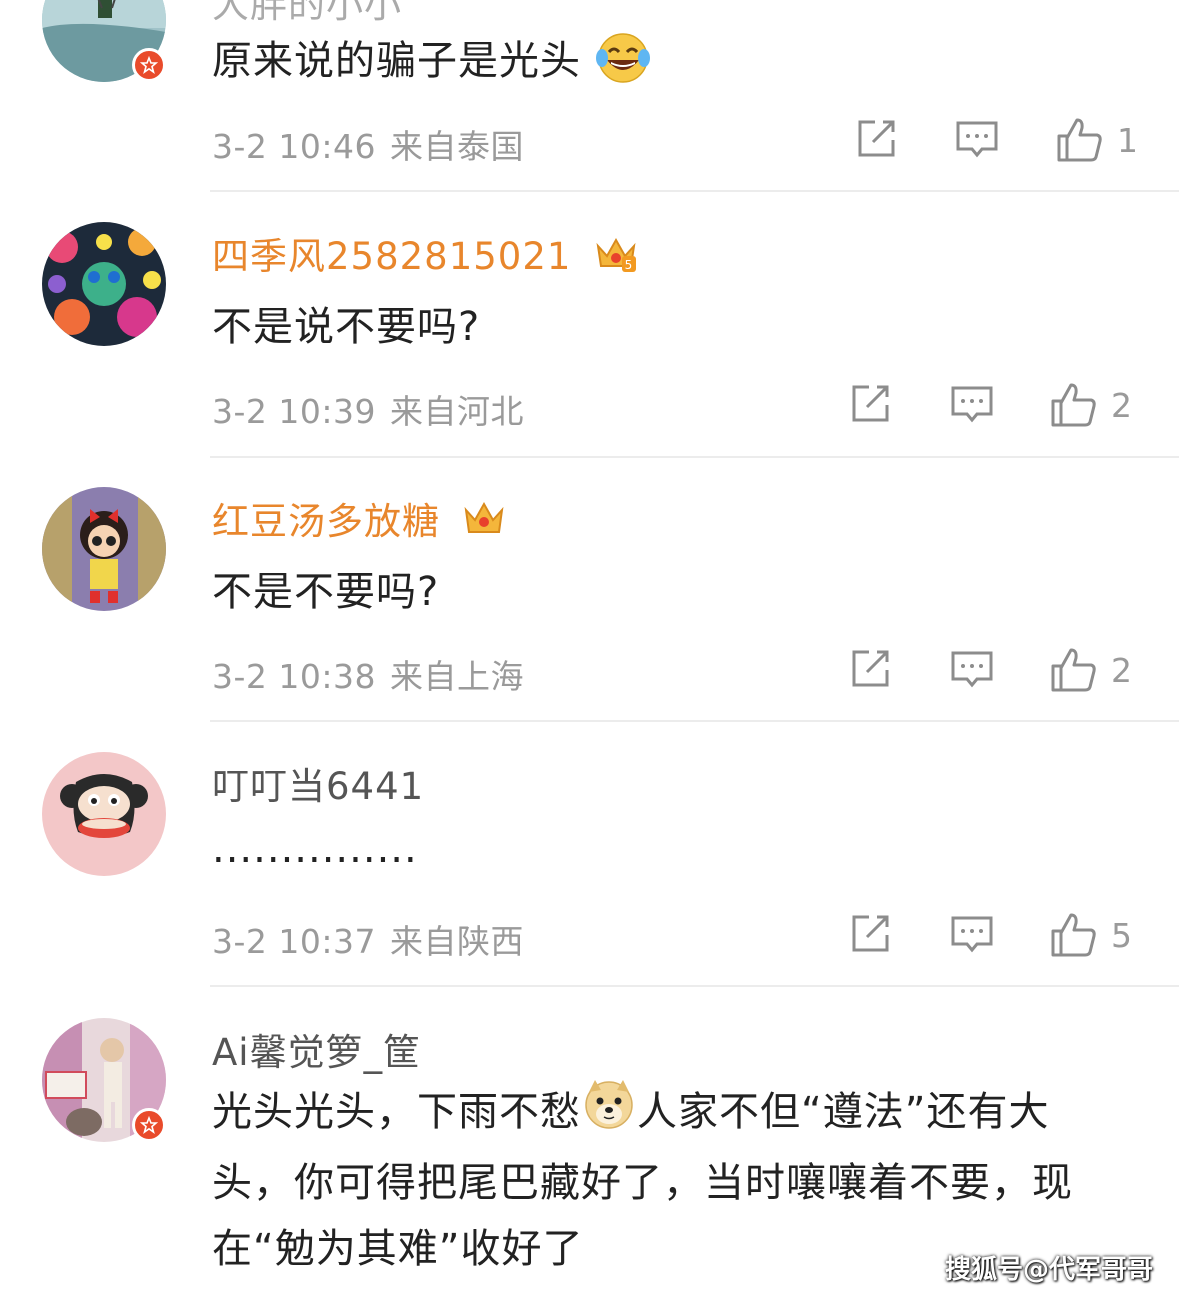 This screenshot has height=1298, width=1179. Describe the element at coordinates (1048, 1270) in the screenshot. I see `watermark: 搜狐号@代军哥哥` at that location.